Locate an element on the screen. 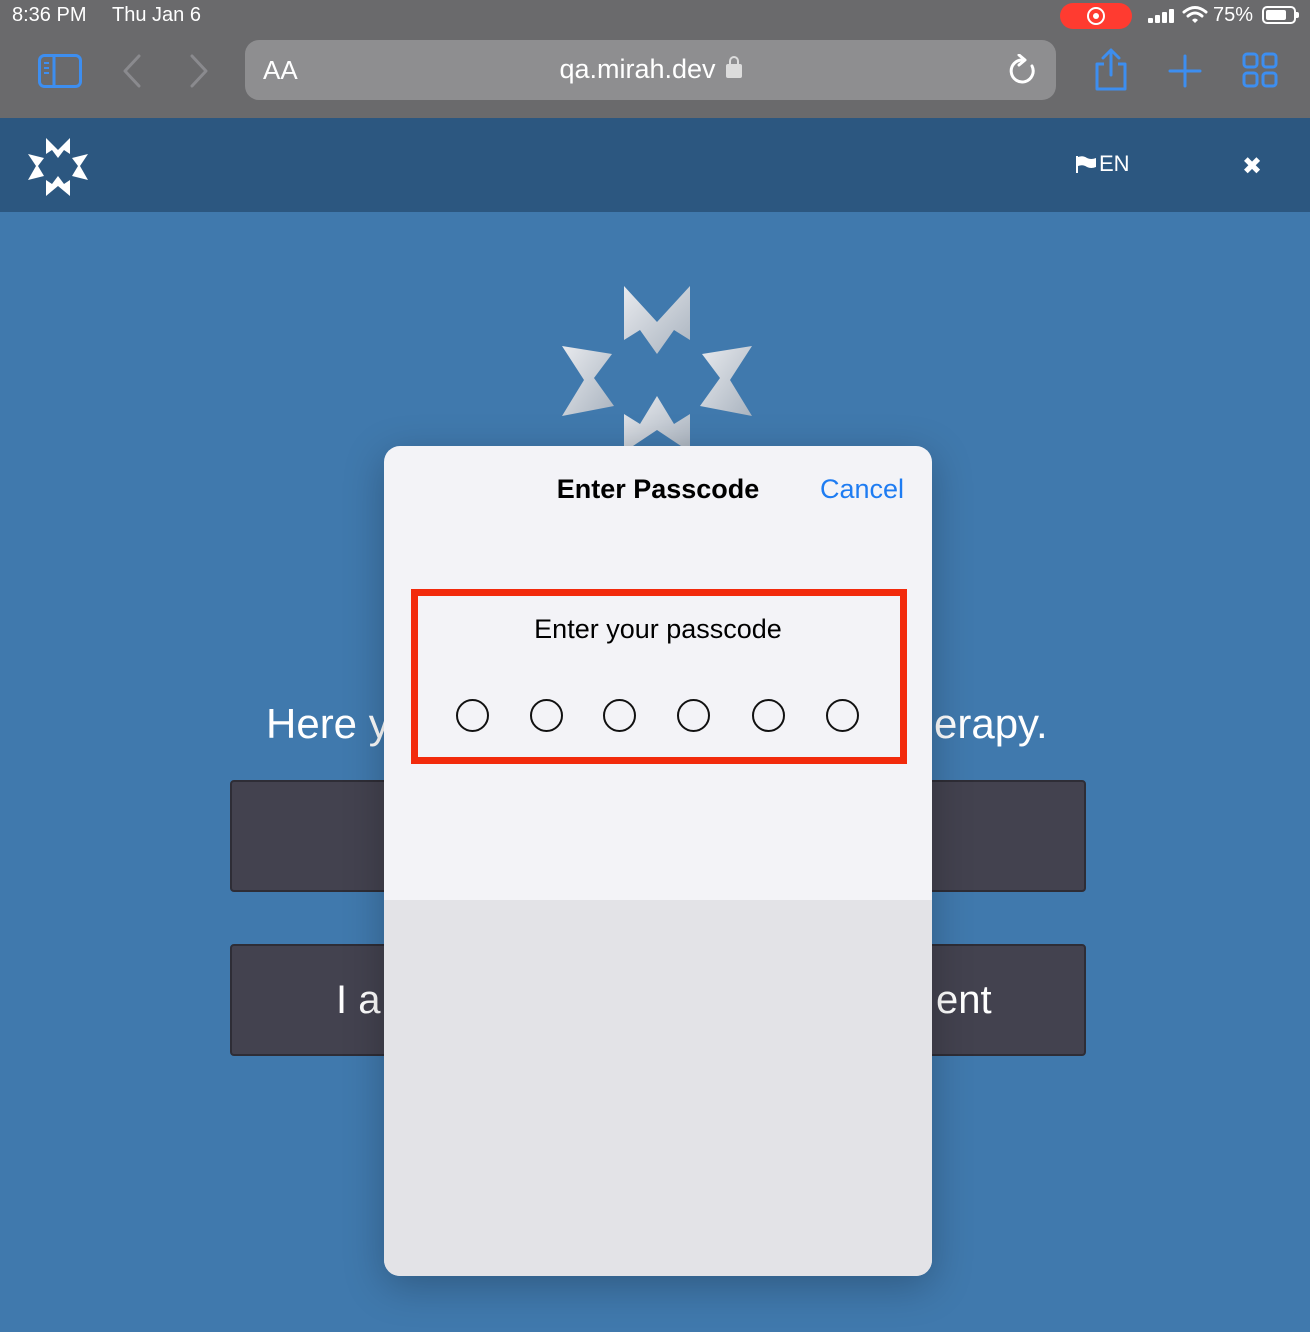  language-selector: EN is located at coordinates (1102, 164).